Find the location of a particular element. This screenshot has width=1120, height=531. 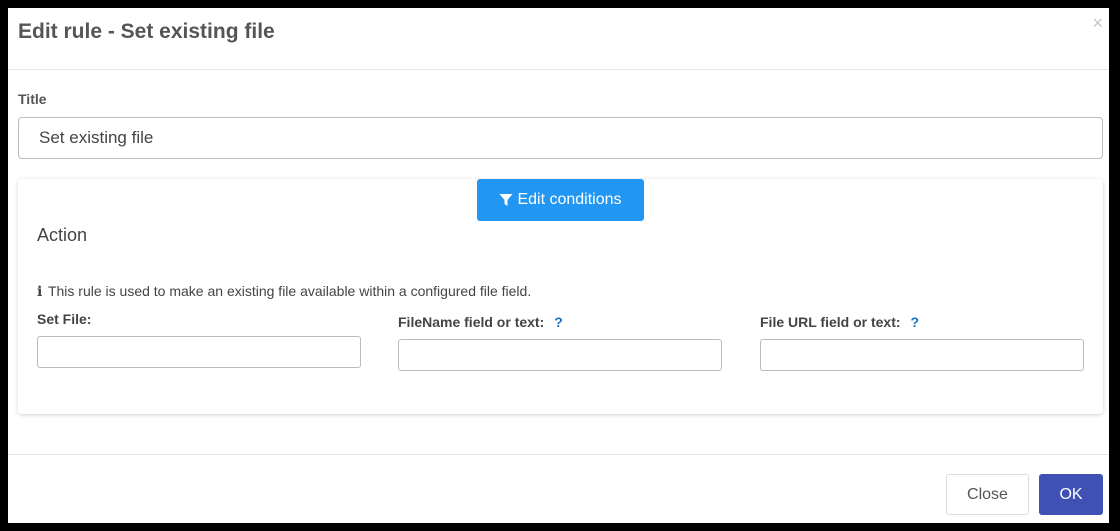

file-url-field-label: File URL field or text: is located at coordinates (830, 322).